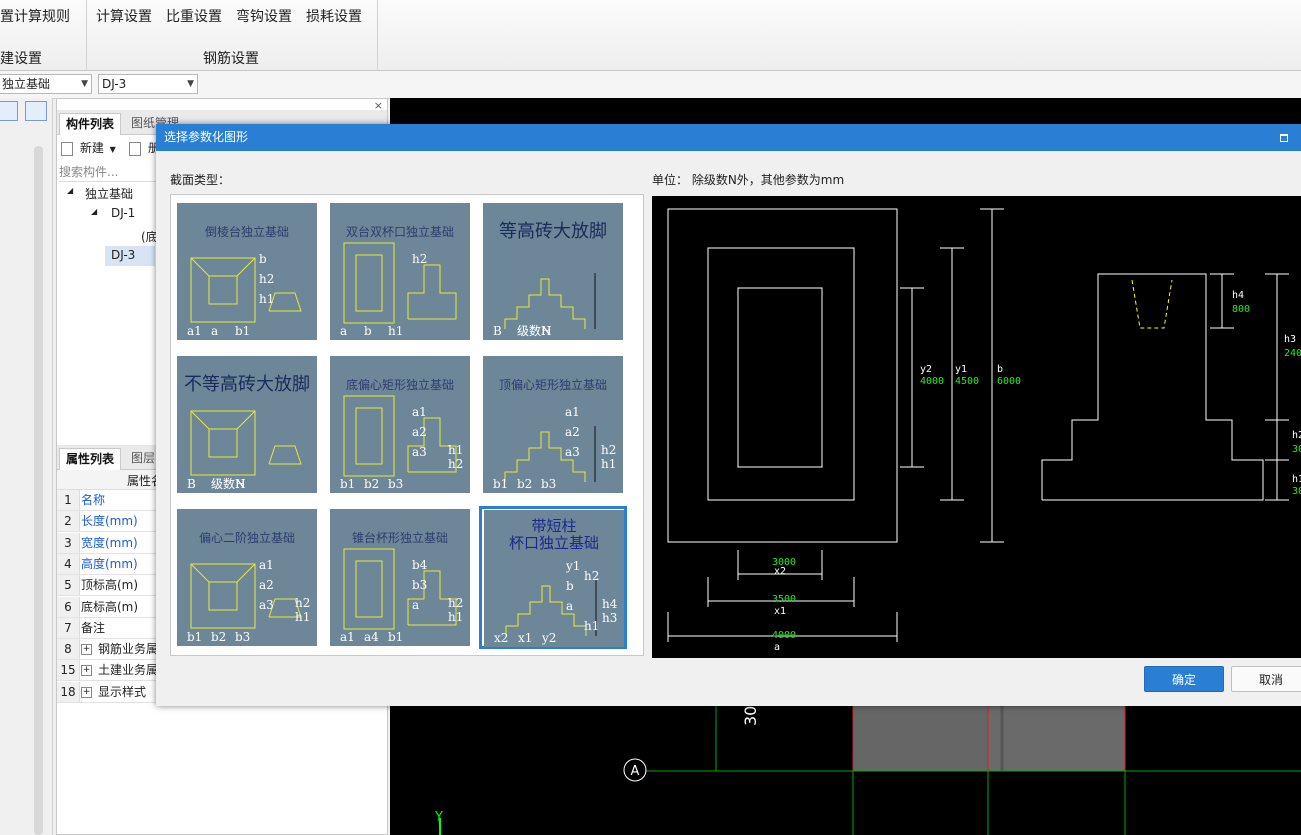  Describe the element at coordinates (119, 670) in the screenshot. I see `property-name-cell: + 土建业务属` at that location.